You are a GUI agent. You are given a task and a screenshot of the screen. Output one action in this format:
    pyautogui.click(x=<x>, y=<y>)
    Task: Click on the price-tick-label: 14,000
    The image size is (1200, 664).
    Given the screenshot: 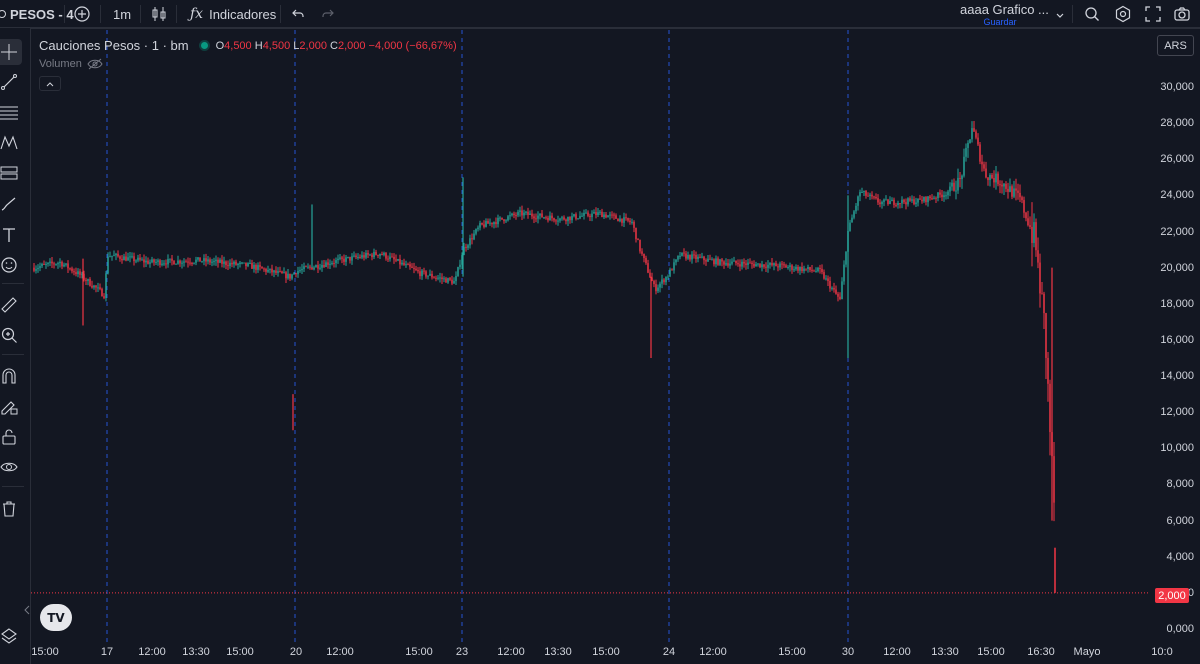 What is the action you would take?
    pyautogui.click(x=1177, y=376)
    